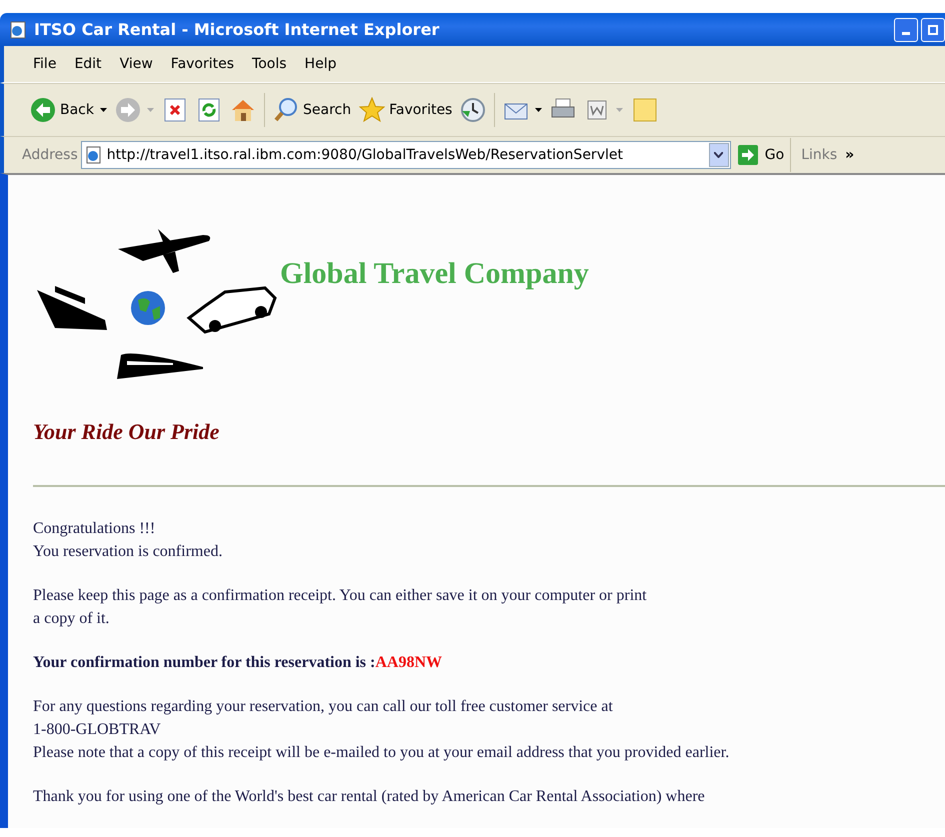  What do you see at coordinates (88, 64) in the screenshot?
I see `menu-item: Edit` at bounding box center [88, 64].